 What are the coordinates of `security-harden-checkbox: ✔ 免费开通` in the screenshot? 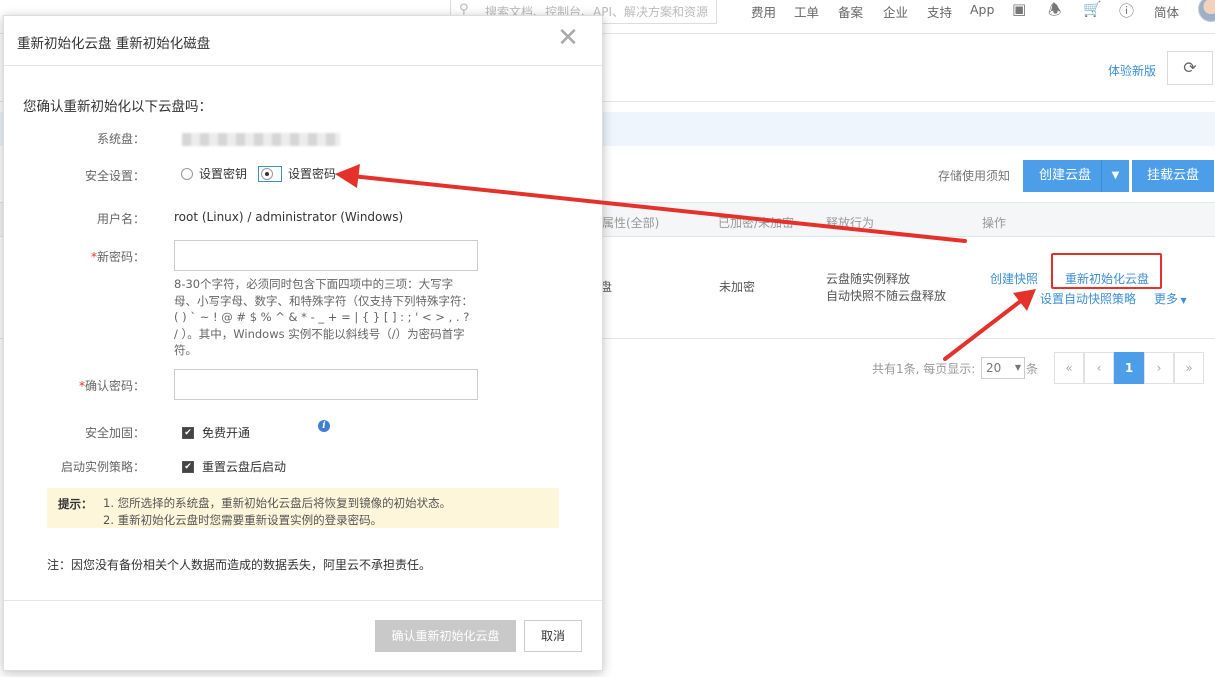 It's located at (216, 432).